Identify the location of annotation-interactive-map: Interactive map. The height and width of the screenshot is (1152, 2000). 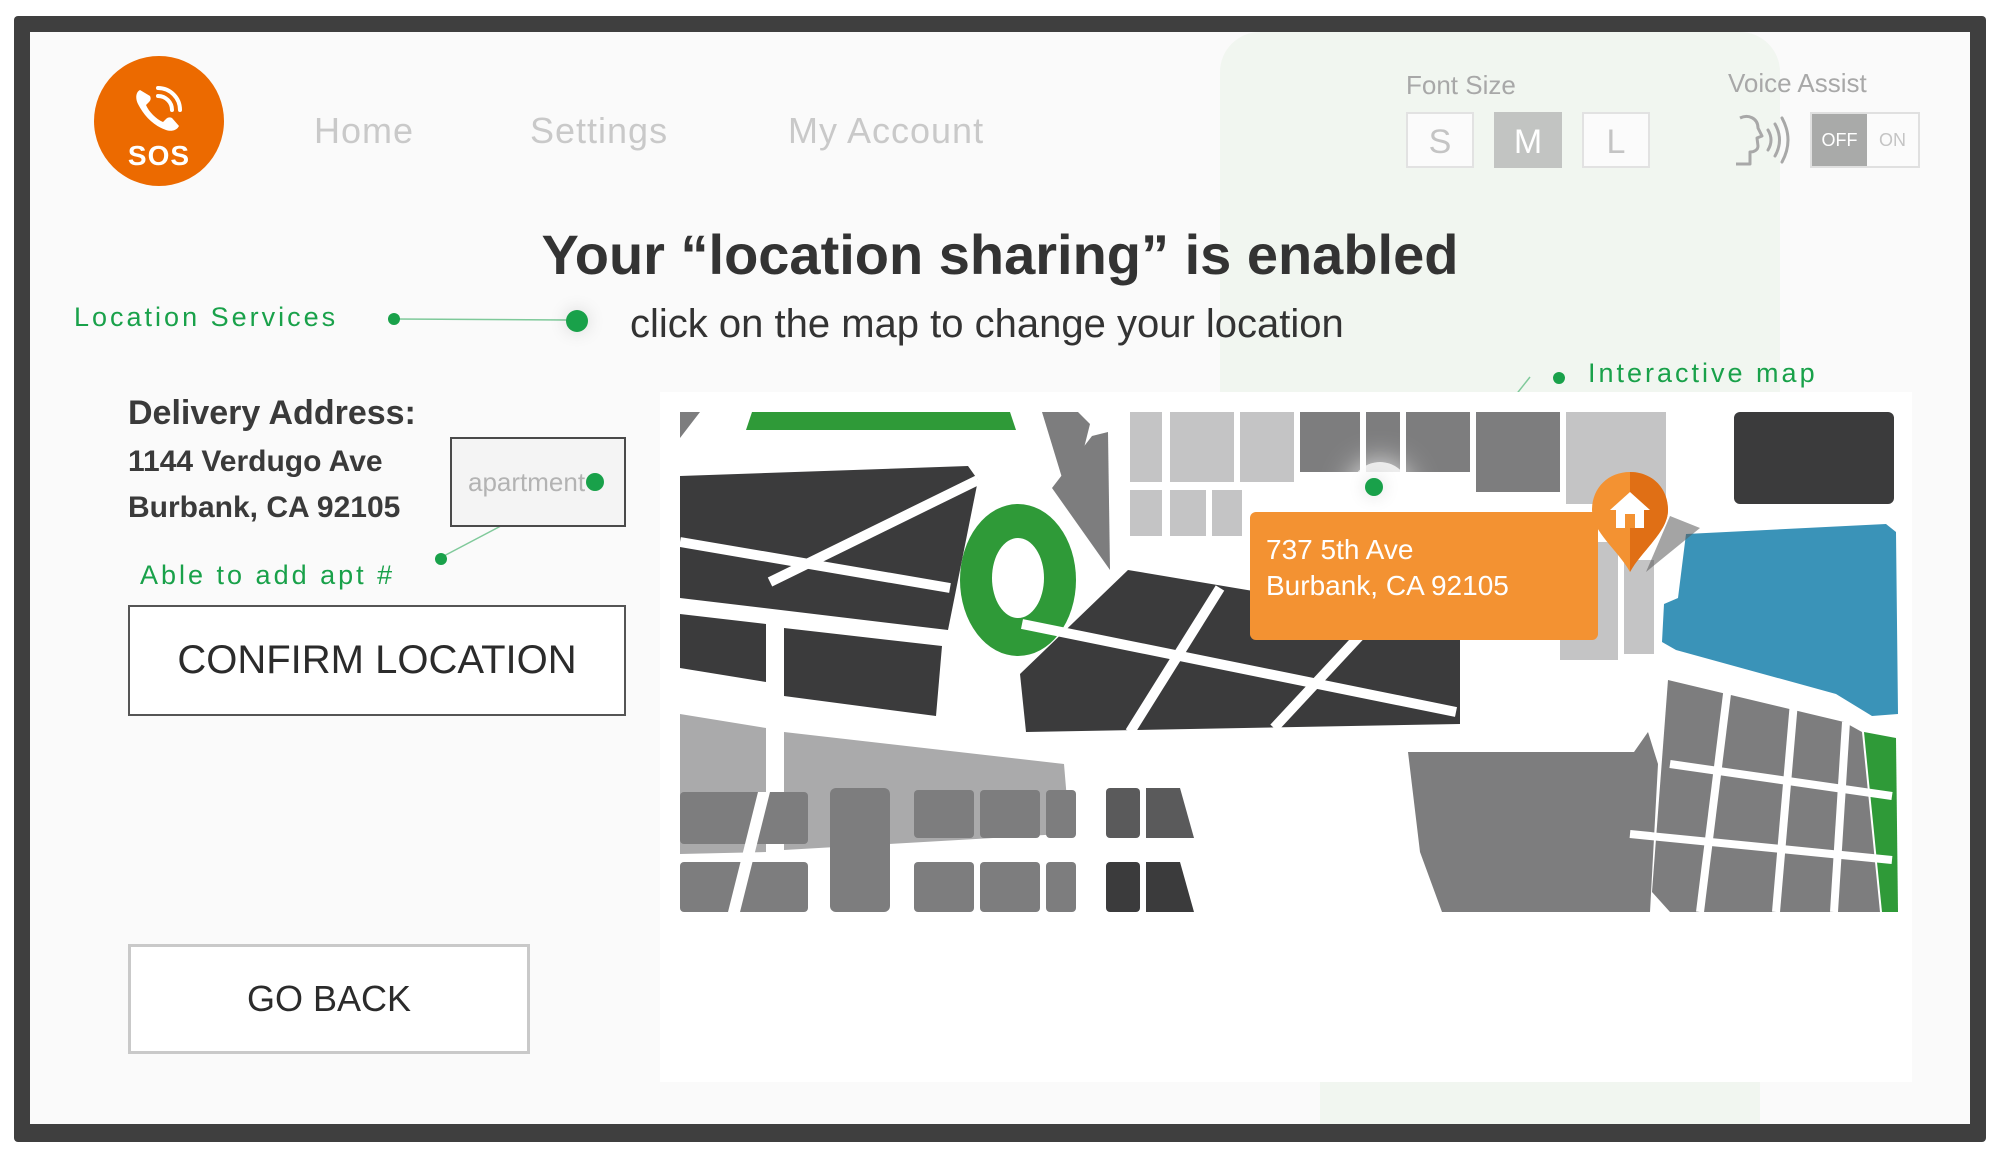
(1703, 373).